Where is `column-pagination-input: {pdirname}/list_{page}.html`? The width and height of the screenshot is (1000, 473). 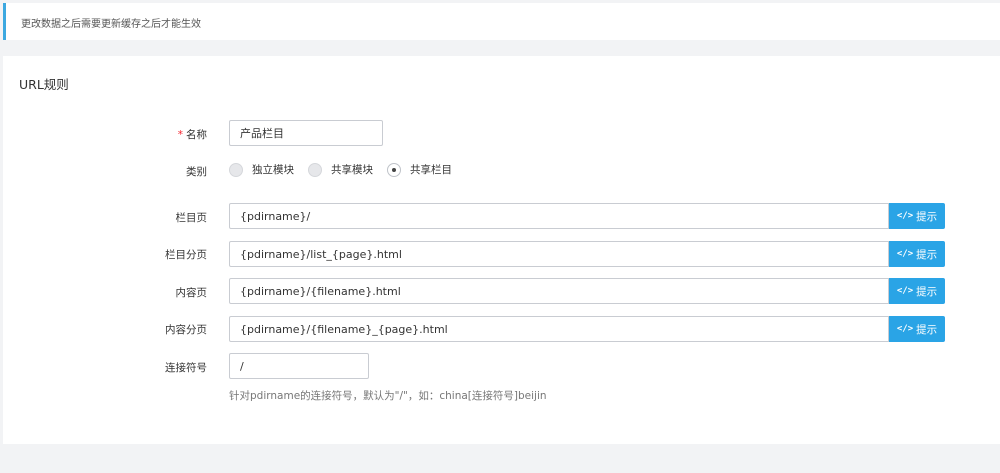
column-pagination-input: {pdirname}/list_{page}.html is located at coordinates (559, 254).